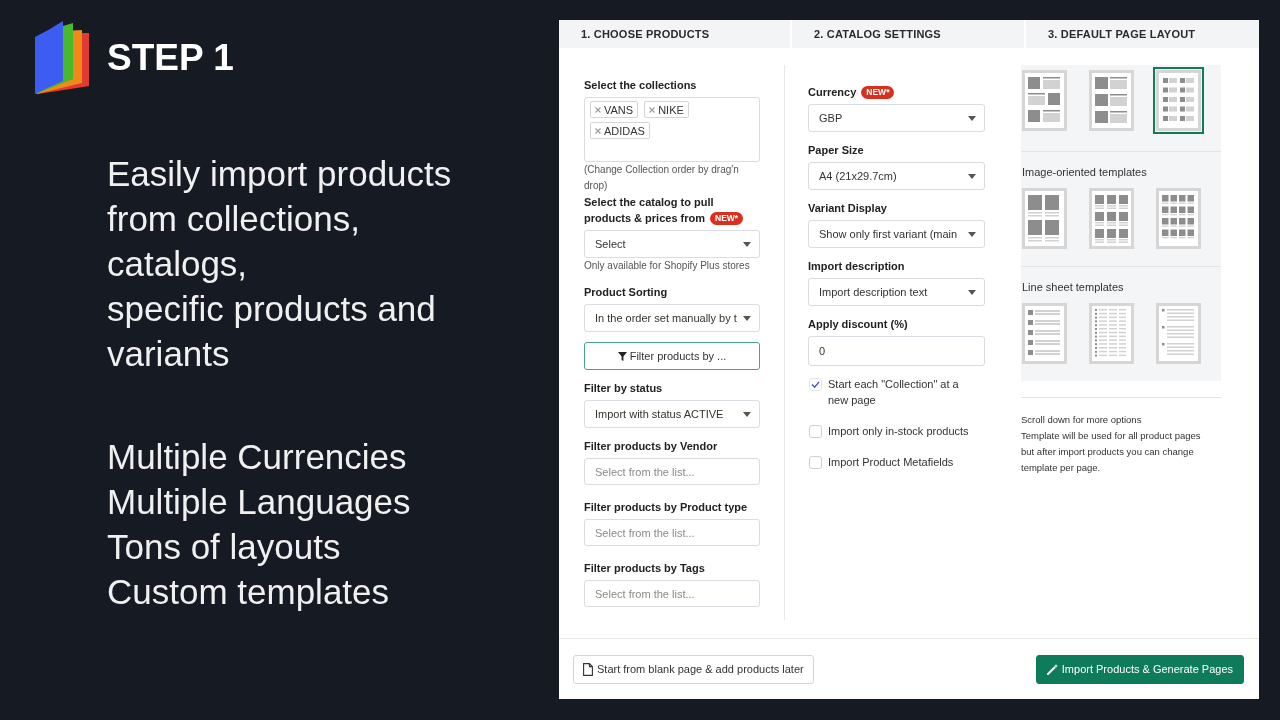 Image resolution: width=1280 pixels, height=720 pixels. I want to click on group-title: Image-oriented templates, so click(1085, 172).